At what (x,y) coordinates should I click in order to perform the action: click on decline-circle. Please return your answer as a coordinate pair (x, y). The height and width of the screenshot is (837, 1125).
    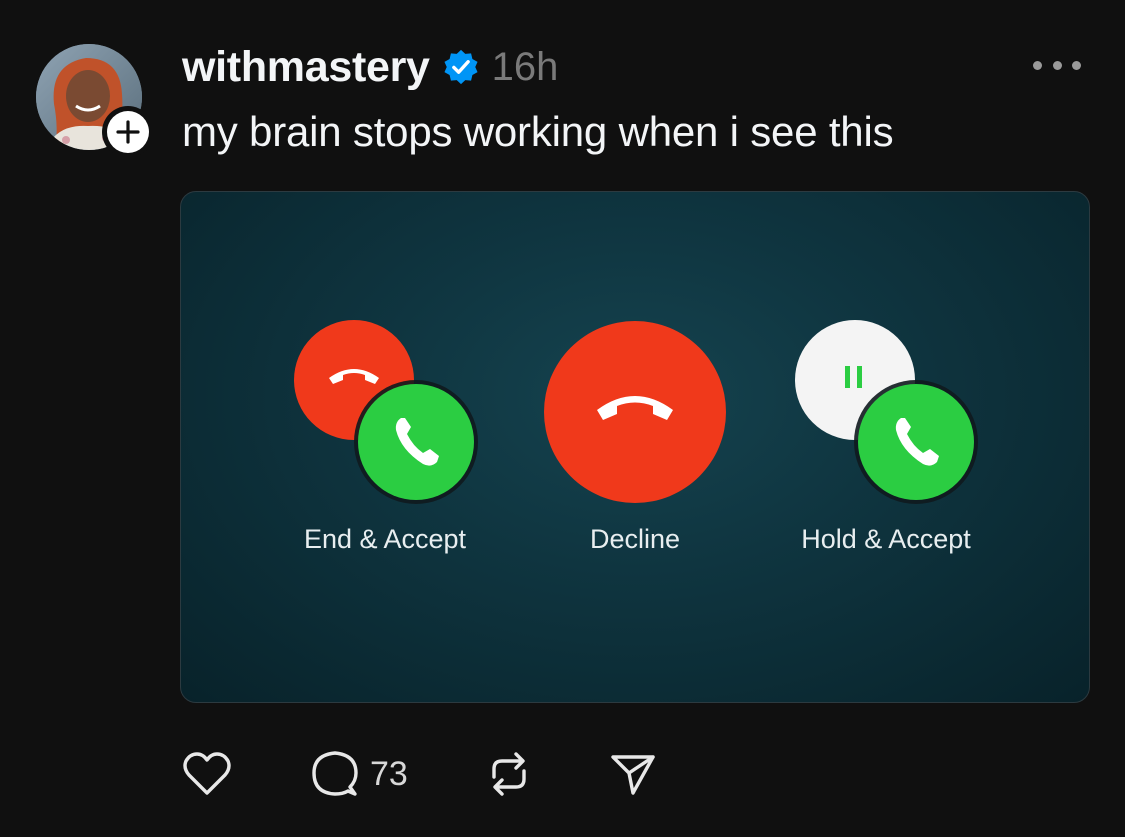
    Looking at the image, I should click on (635, 412).